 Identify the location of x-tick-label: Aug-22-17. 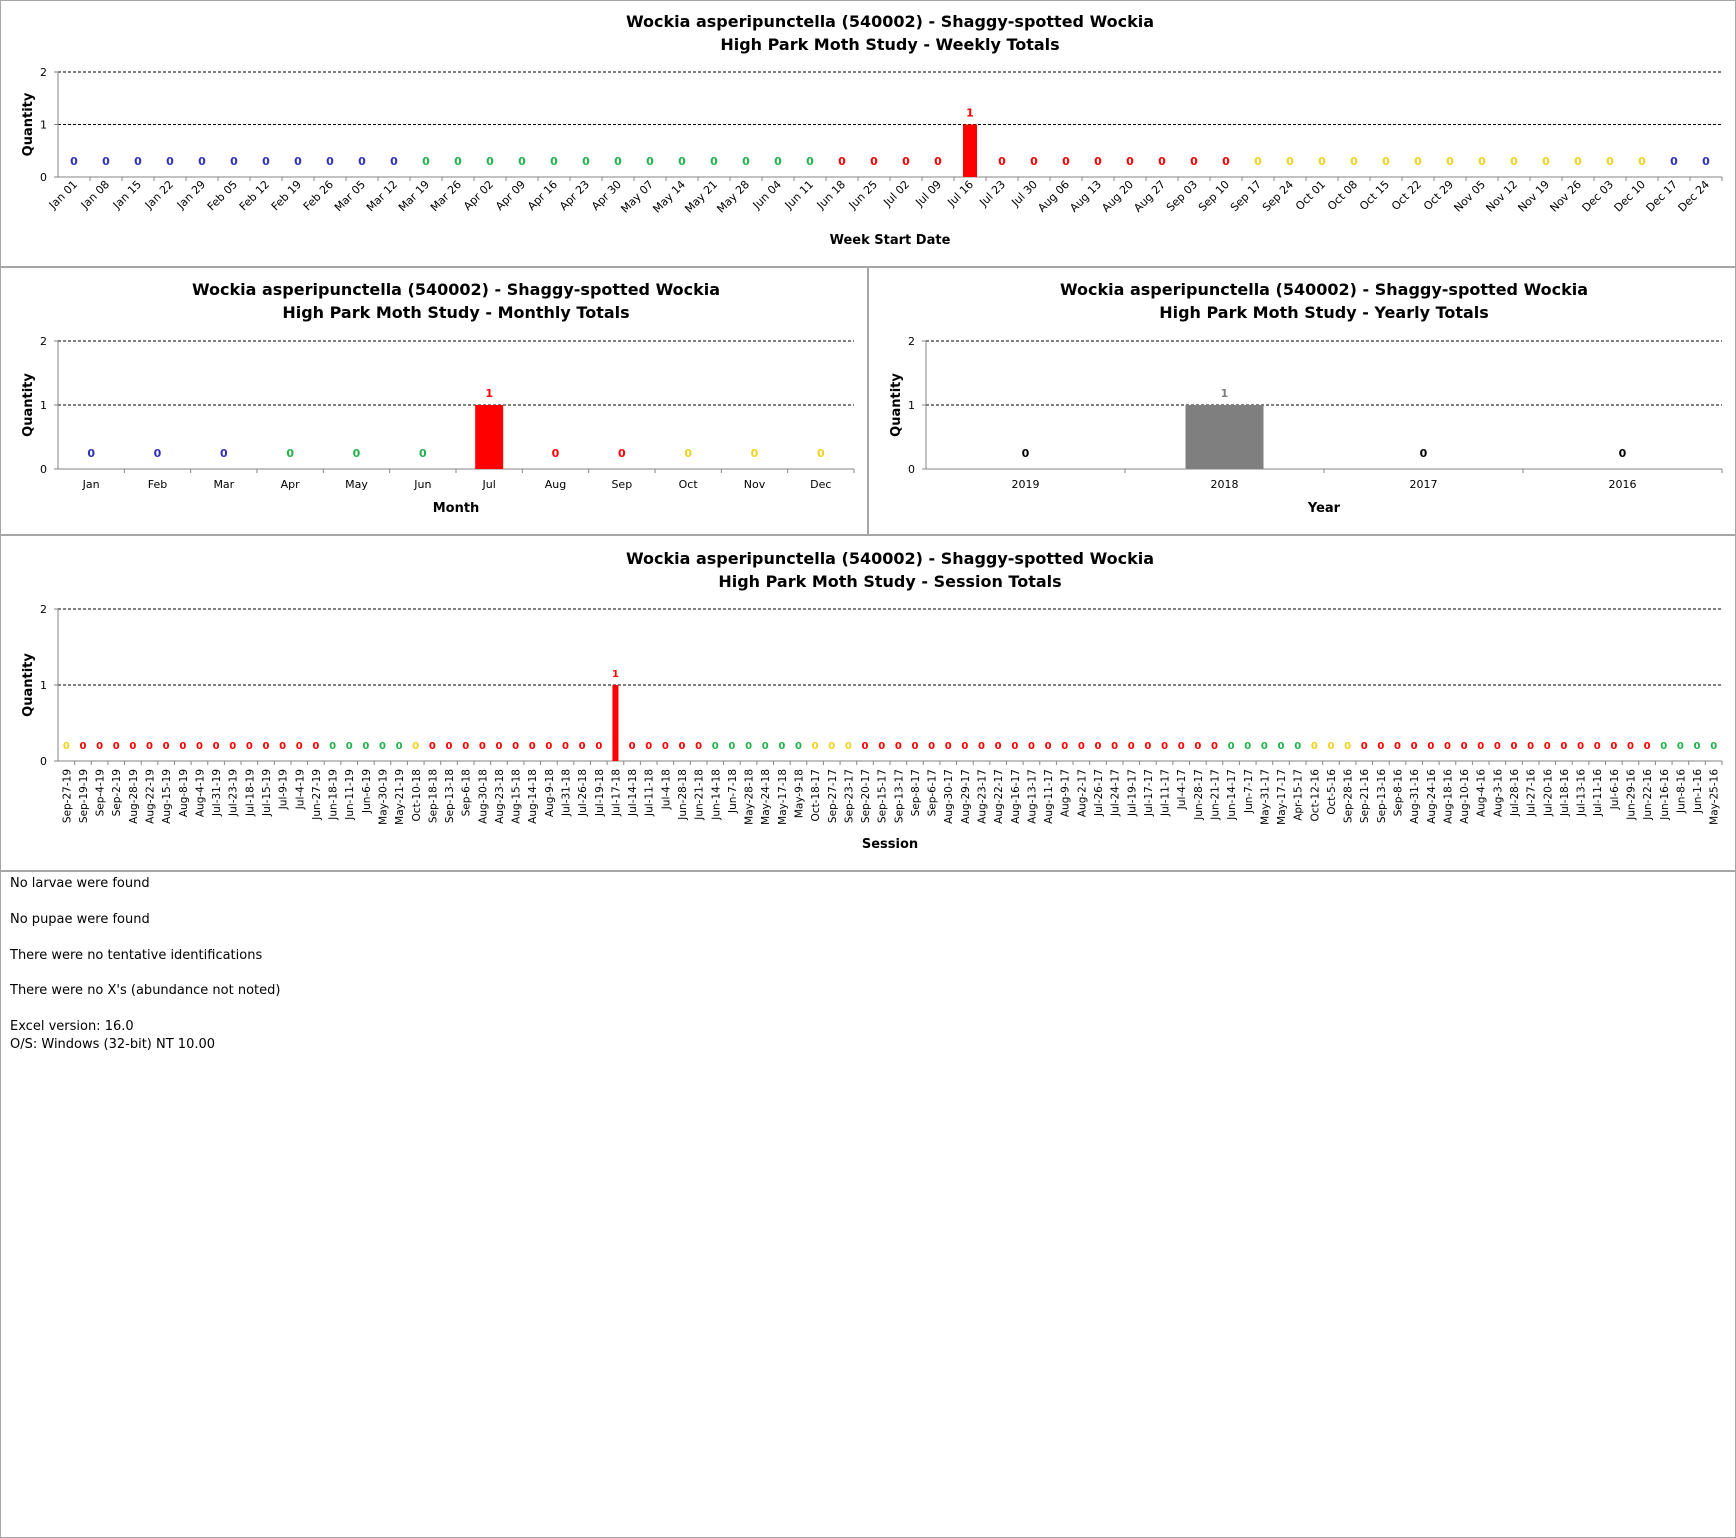
(999, 796).